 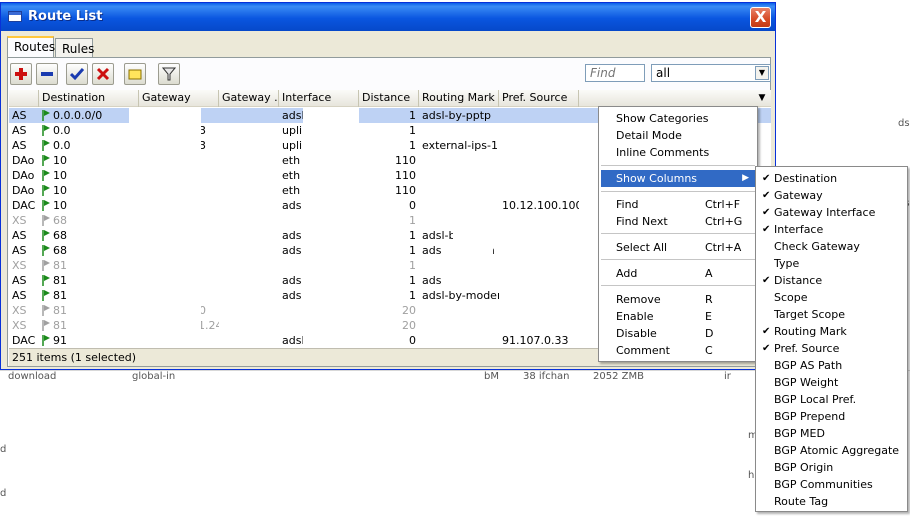 What do you see at coordinates (831, 501) in the screenshot?
I see `column-toggle-item: Route Tag` at bounding box center [831, 501].